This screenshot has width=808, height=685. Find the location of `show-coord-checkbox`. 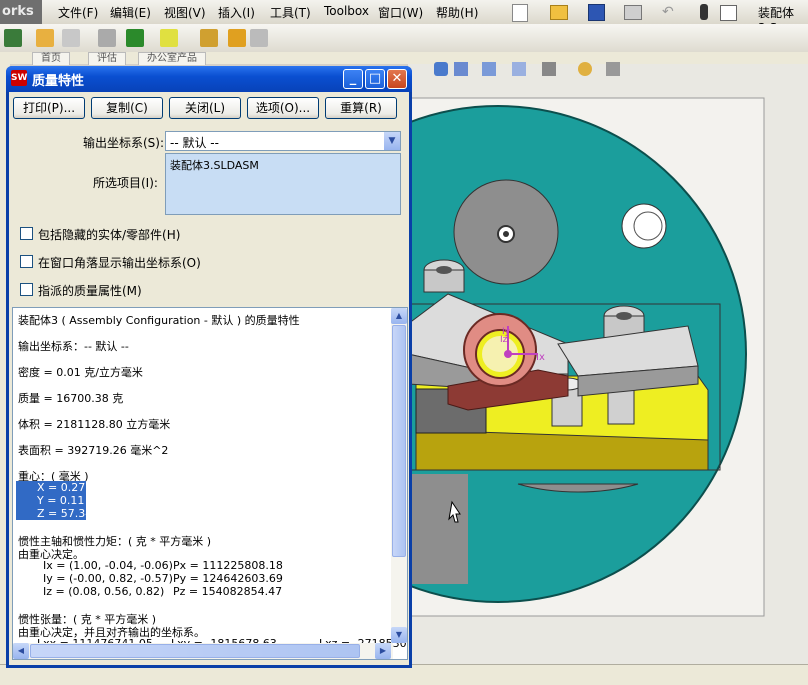

show-coord-checkbox is located at coordinates (26, 261).